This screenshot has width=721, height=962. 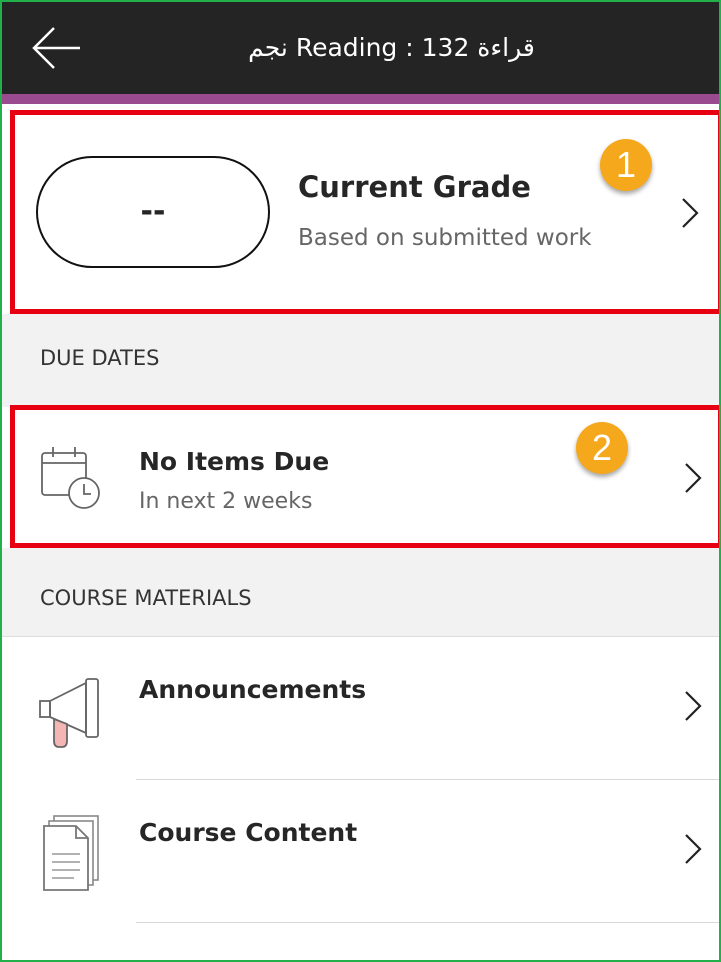 What do you see at coordinates (360, 360) in the screenshot?
I see `due-dates-header: DUE DATES` at bounding box center [360, 360].